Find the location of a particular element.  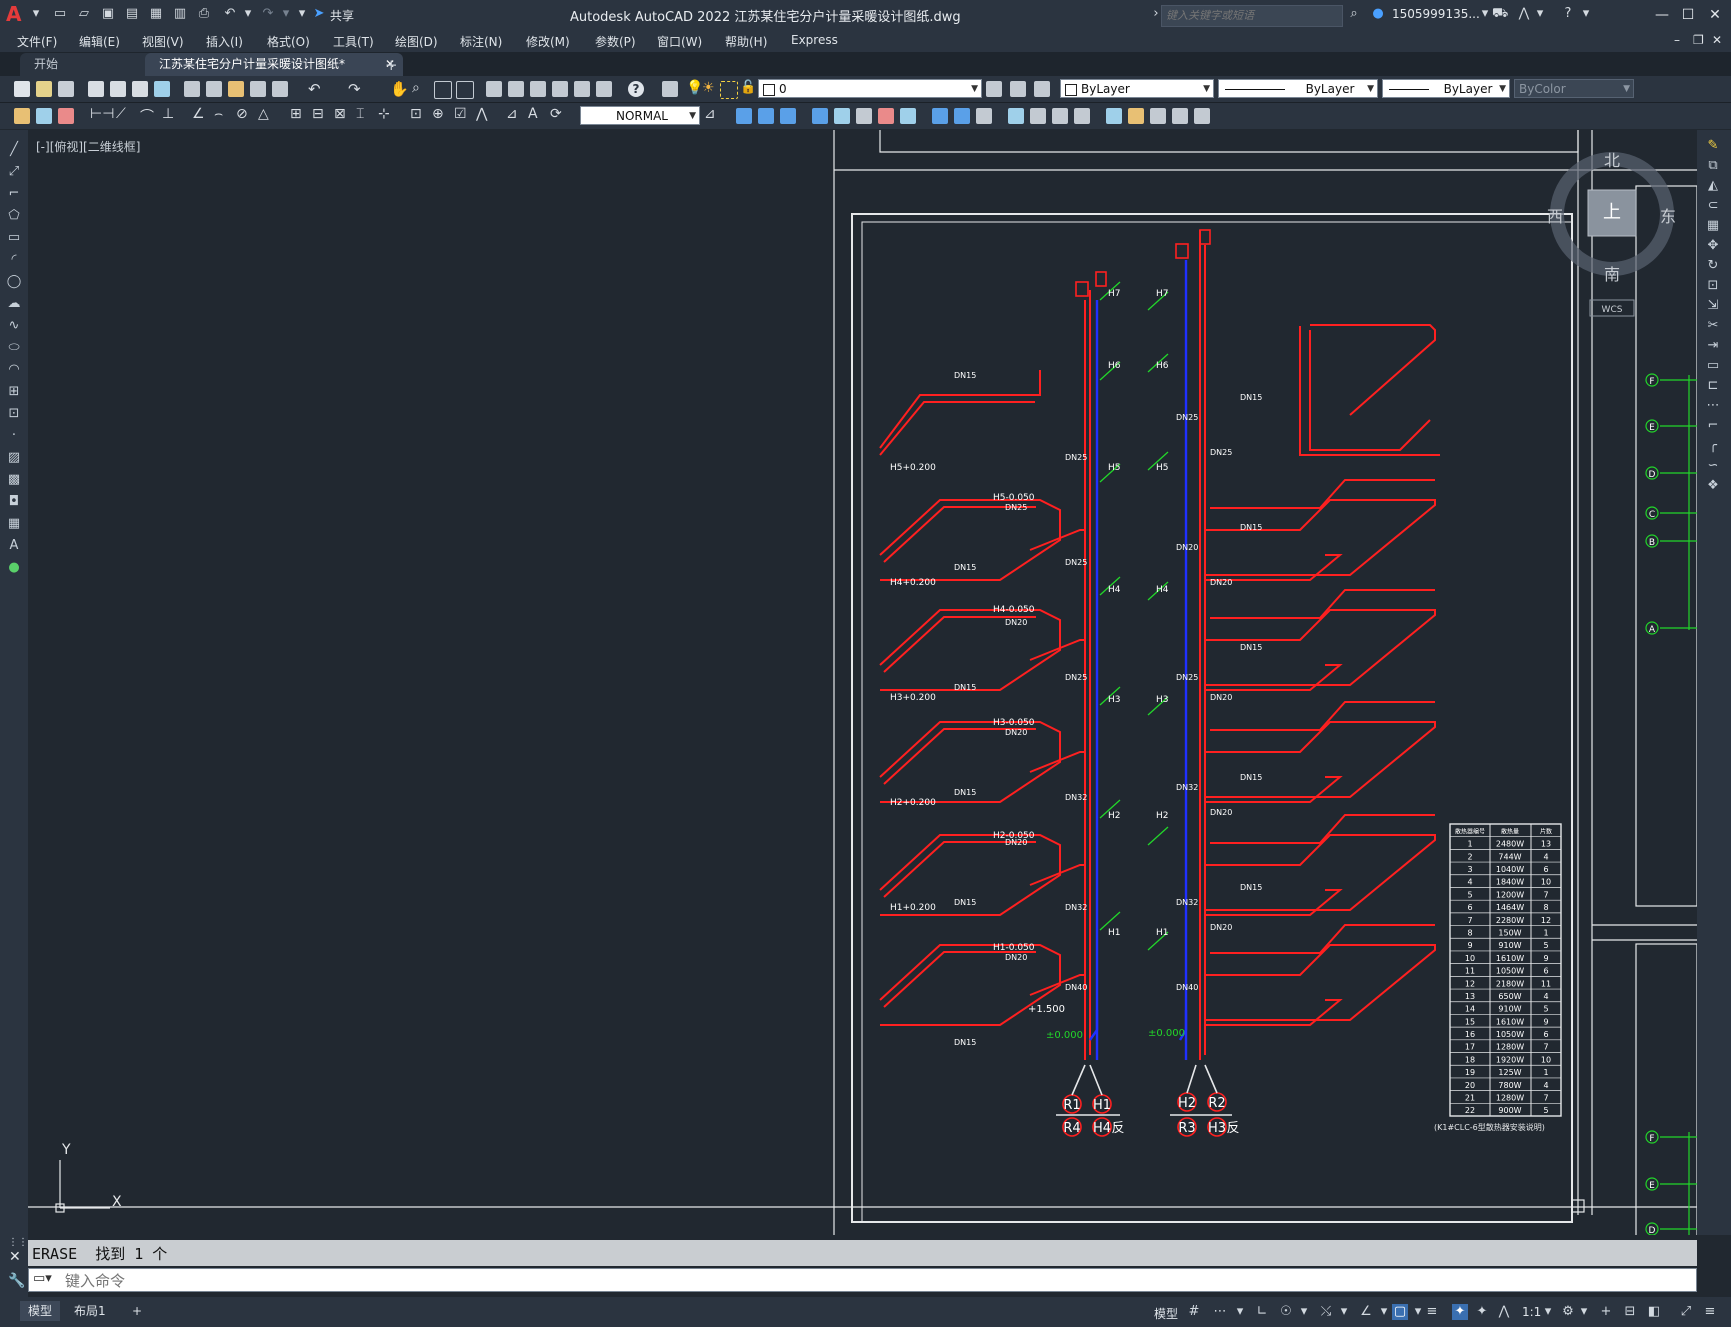

align-icon is located at coordinates (842, 116).